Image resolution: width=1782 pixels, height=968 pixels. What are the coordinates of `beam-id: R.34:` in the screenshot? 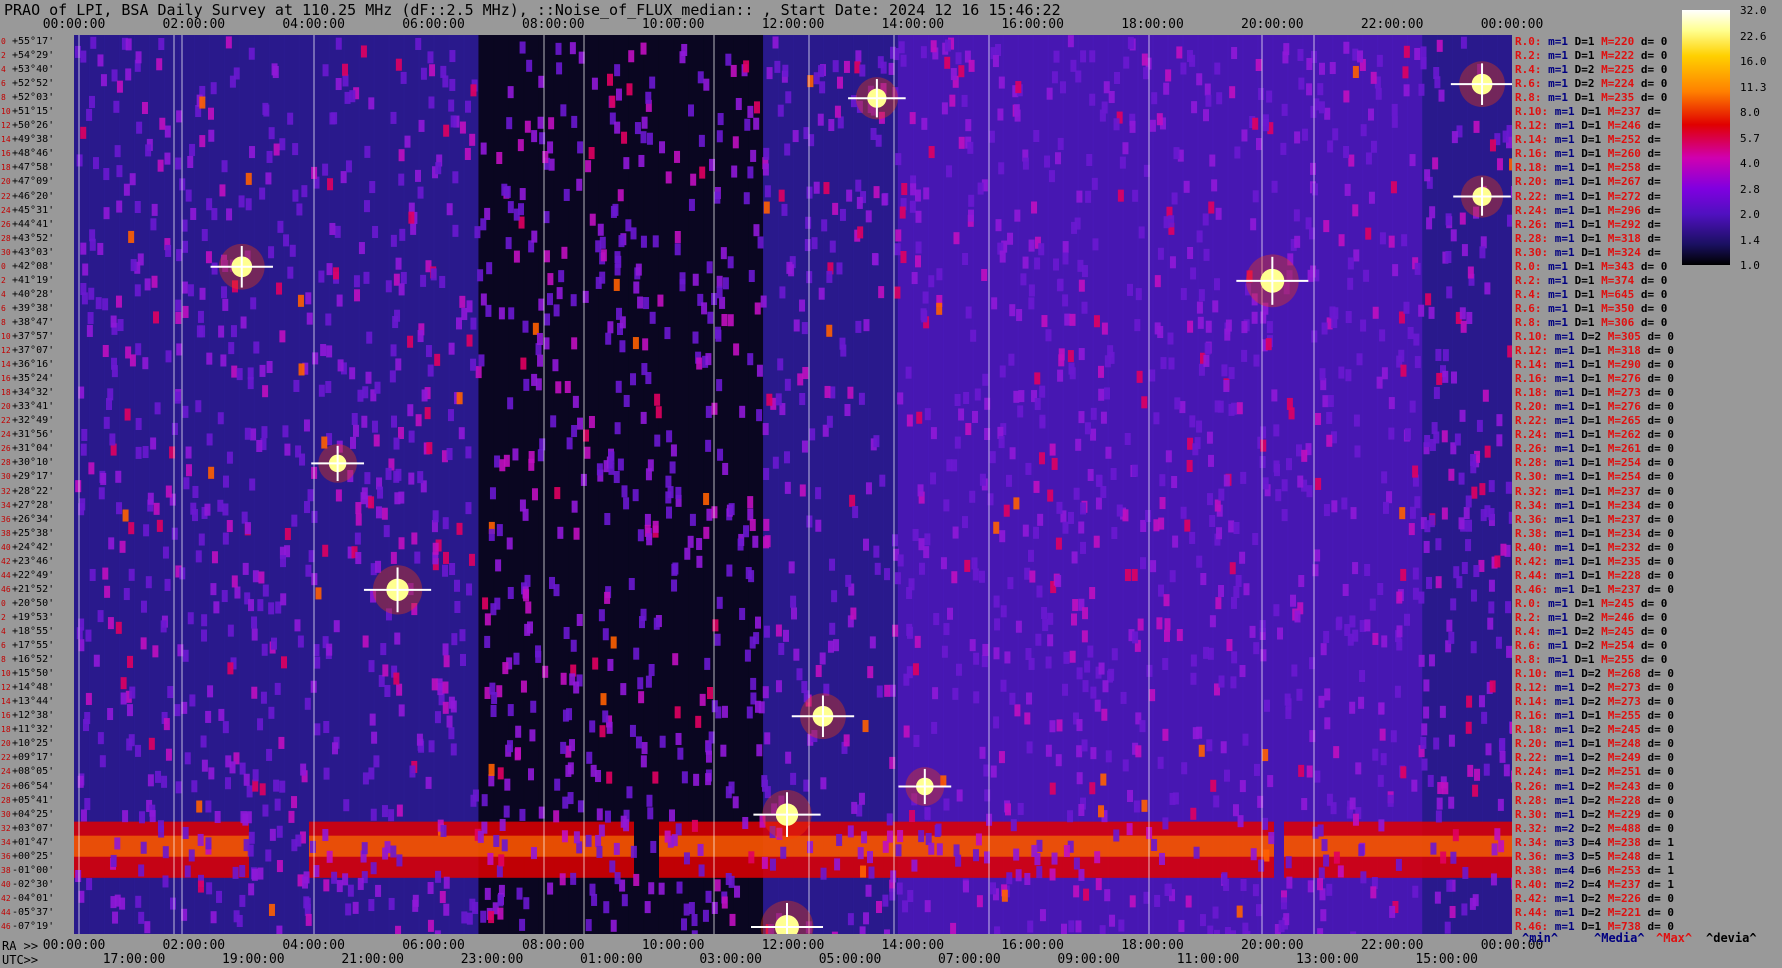 It's located at (1535, 842).